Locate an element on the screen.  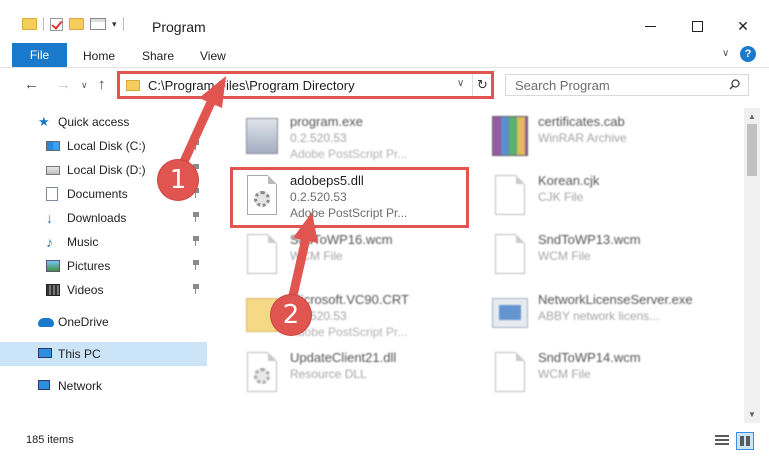
star-icon: ★ is located at coordinates (44, 121).